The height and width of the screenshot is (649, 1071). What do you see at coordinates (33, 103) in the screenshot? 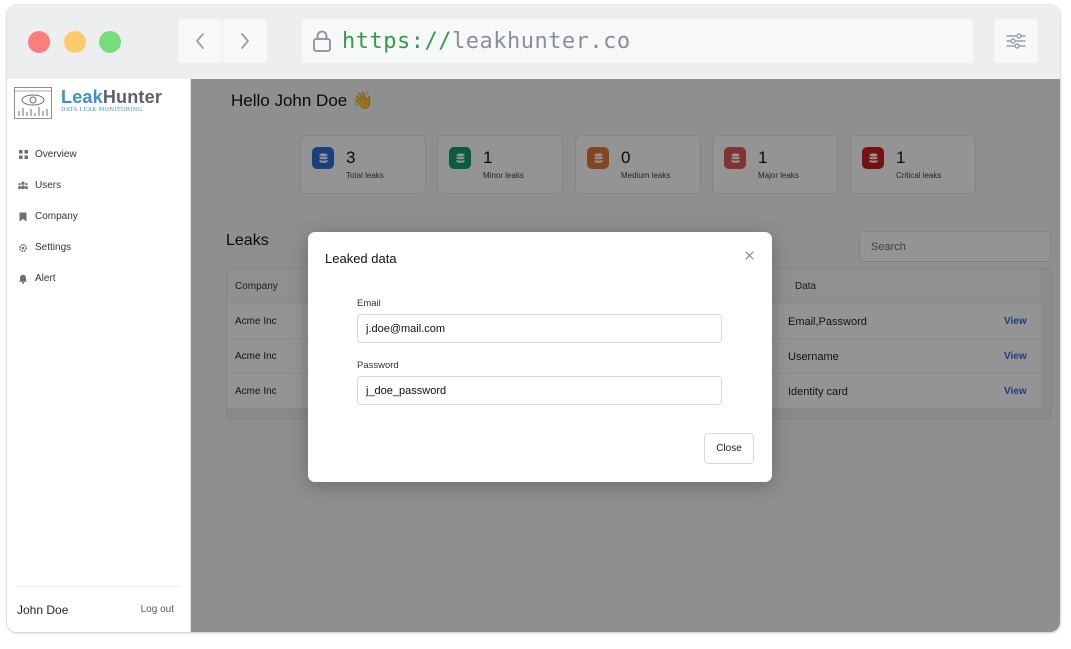
I see `eye-chart-logo-icon` at bounding box center [33, 103].